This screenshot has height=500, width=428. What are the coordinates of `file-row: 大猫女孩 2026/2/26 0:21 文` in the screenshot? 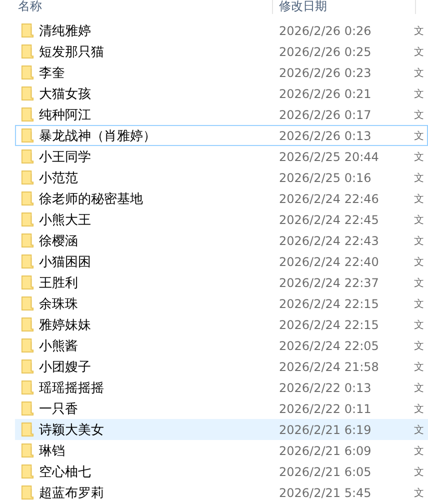 It's located at (221, 93).